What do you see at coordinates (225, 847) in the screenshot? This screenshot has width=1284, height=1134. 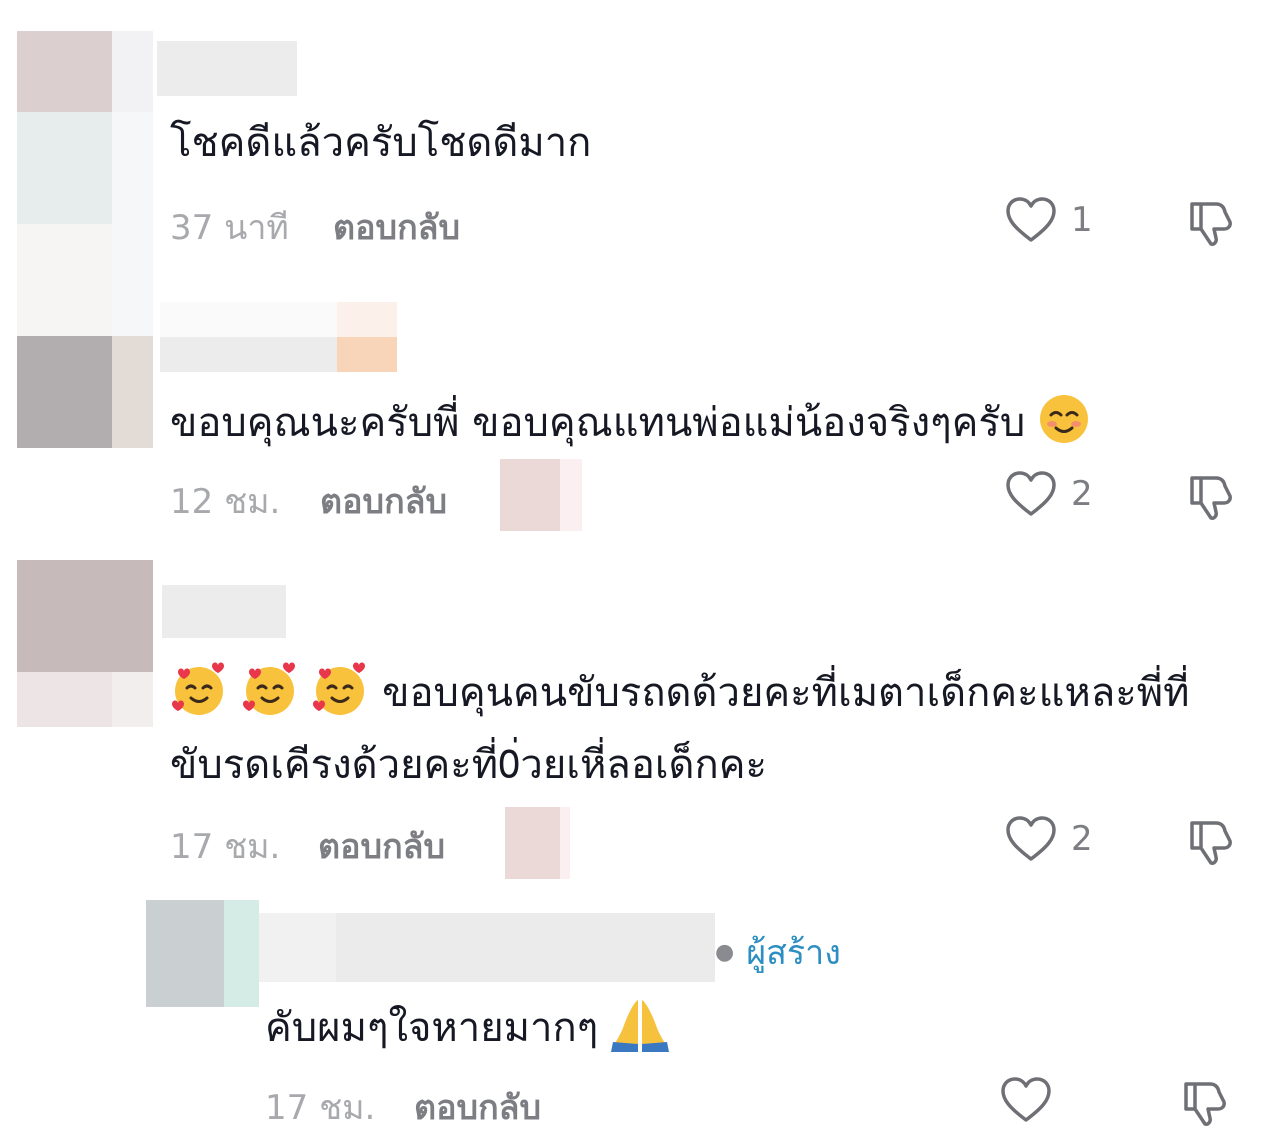 I see `comment-time: 17 ชม.` at bounding box center [225, 847].